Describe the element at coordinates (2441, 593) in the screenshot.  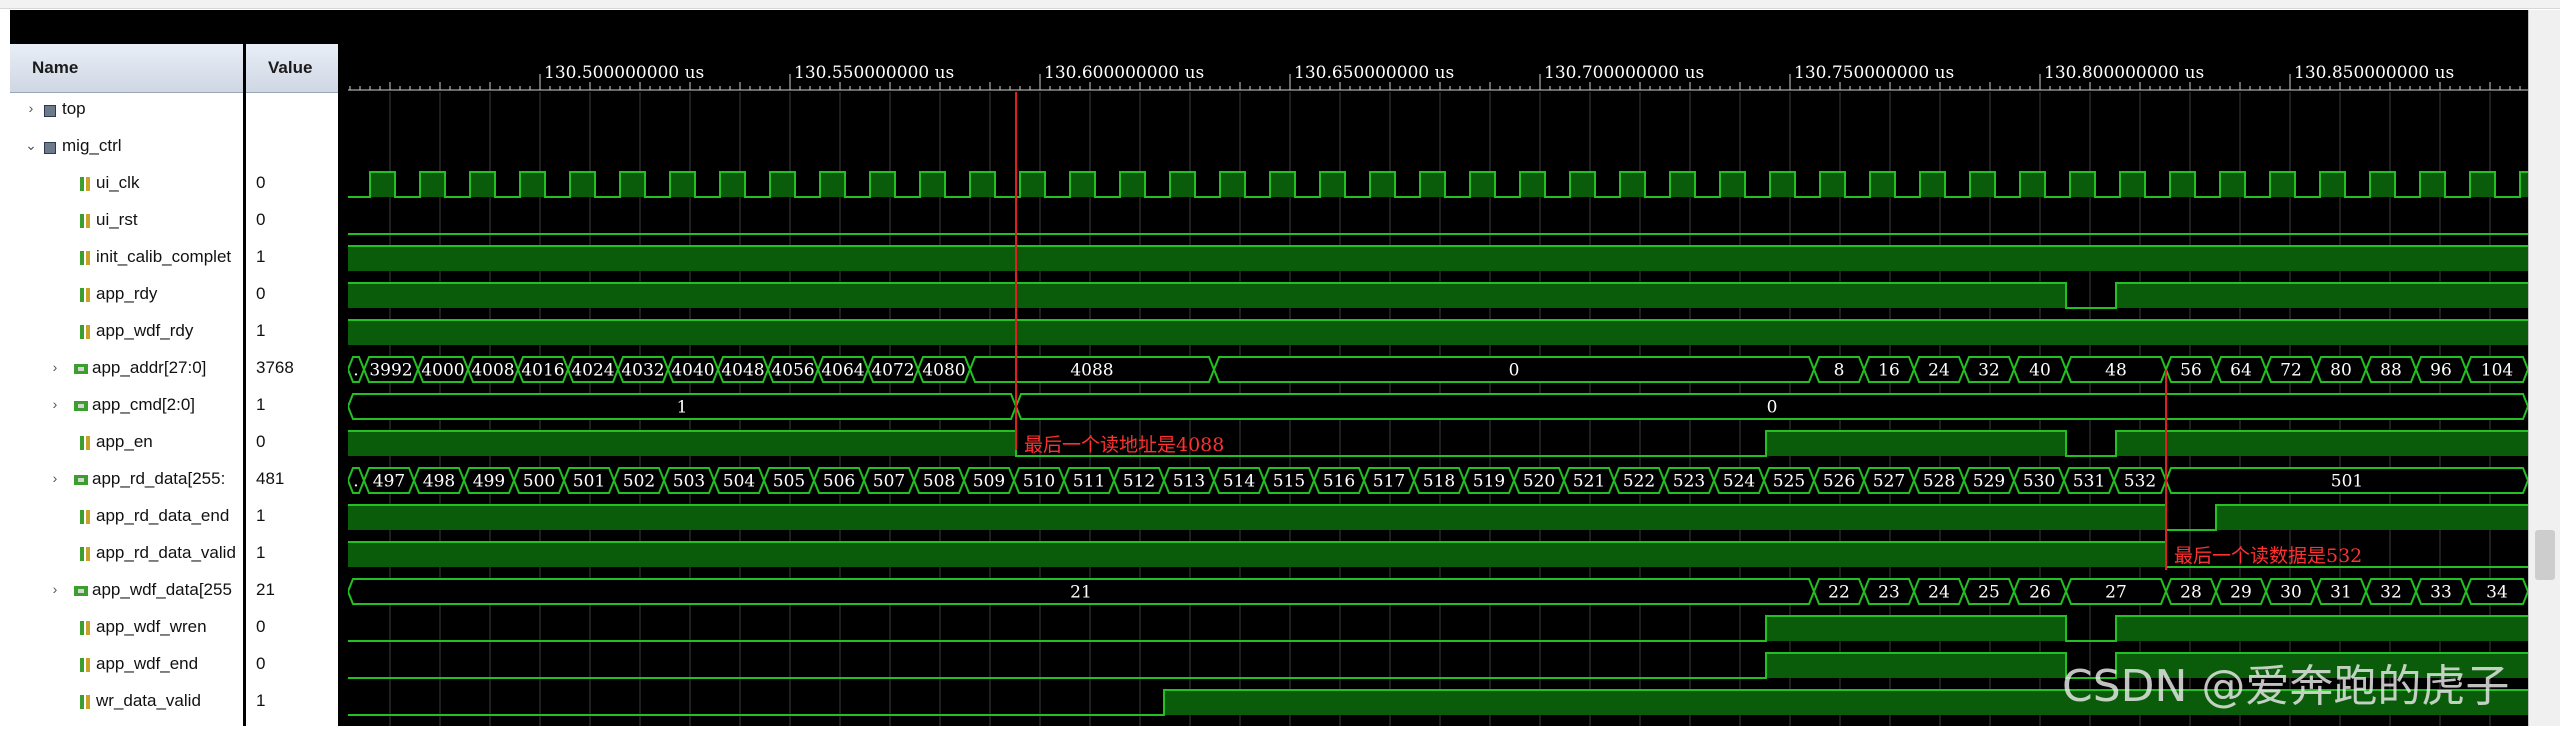
I see `app-wdf-data-label: 33` at that location.